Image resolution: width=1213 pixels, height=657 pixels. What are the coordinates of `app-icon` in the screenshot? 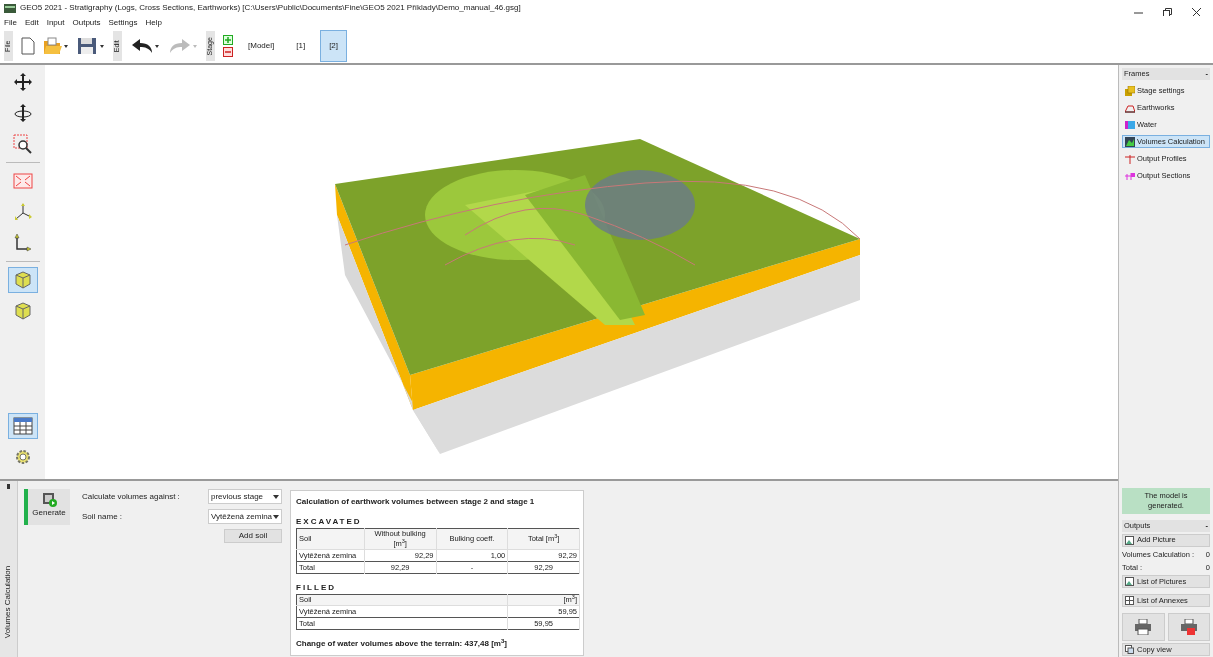 It's located at (10, 8).